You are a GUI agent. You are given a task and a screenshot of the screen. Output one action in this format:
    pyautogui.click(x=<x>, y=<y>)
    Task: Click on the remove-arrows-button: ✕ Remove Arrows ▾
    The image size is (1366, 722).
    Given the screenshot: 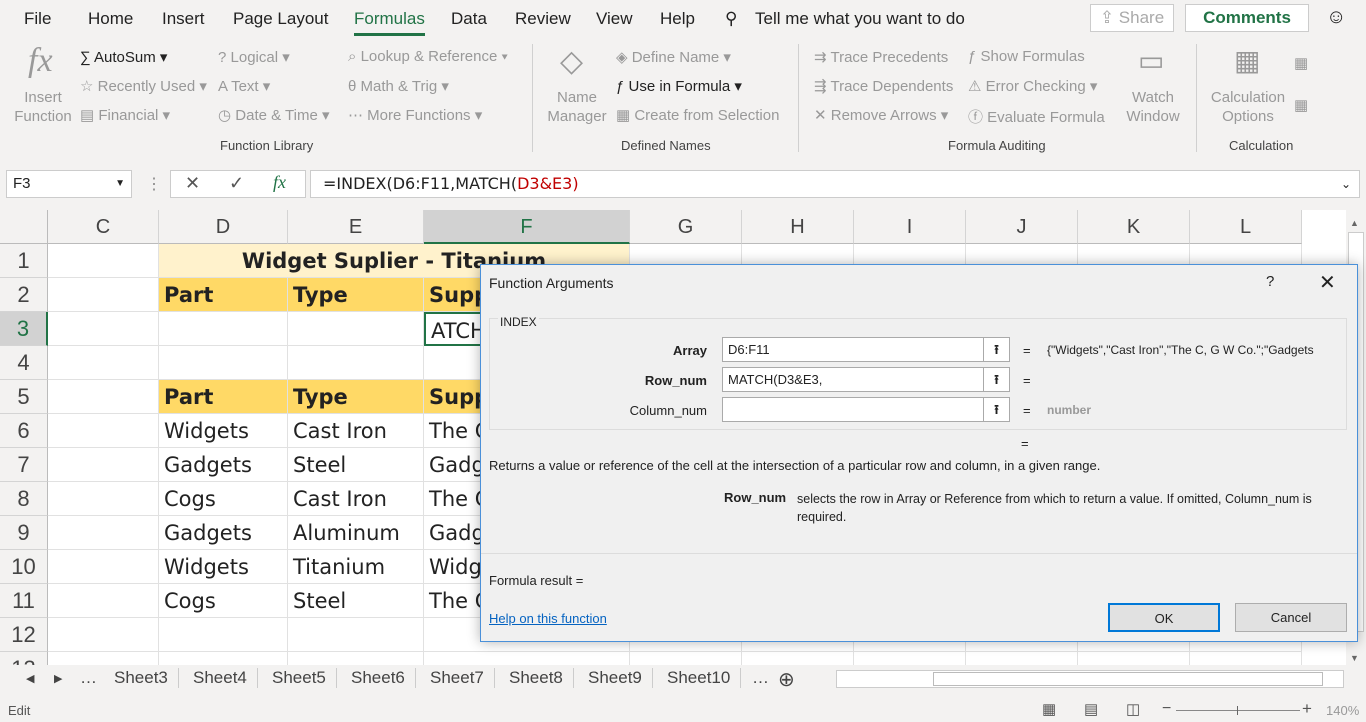 What is the action you would take?
    pyautogui.click(x=881, y=115)
    